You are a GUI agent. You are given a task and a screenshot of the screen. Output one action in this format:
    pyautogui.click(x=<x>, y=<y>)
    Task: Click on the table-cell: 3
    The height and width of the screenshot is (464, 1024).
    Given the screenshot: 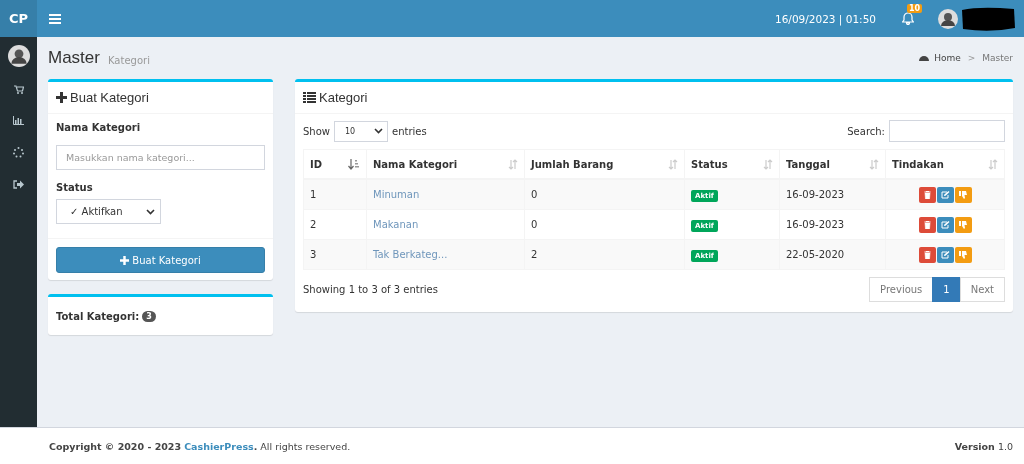 What is the action you would take?
    pyautogui.click(x=335, y=254)
    